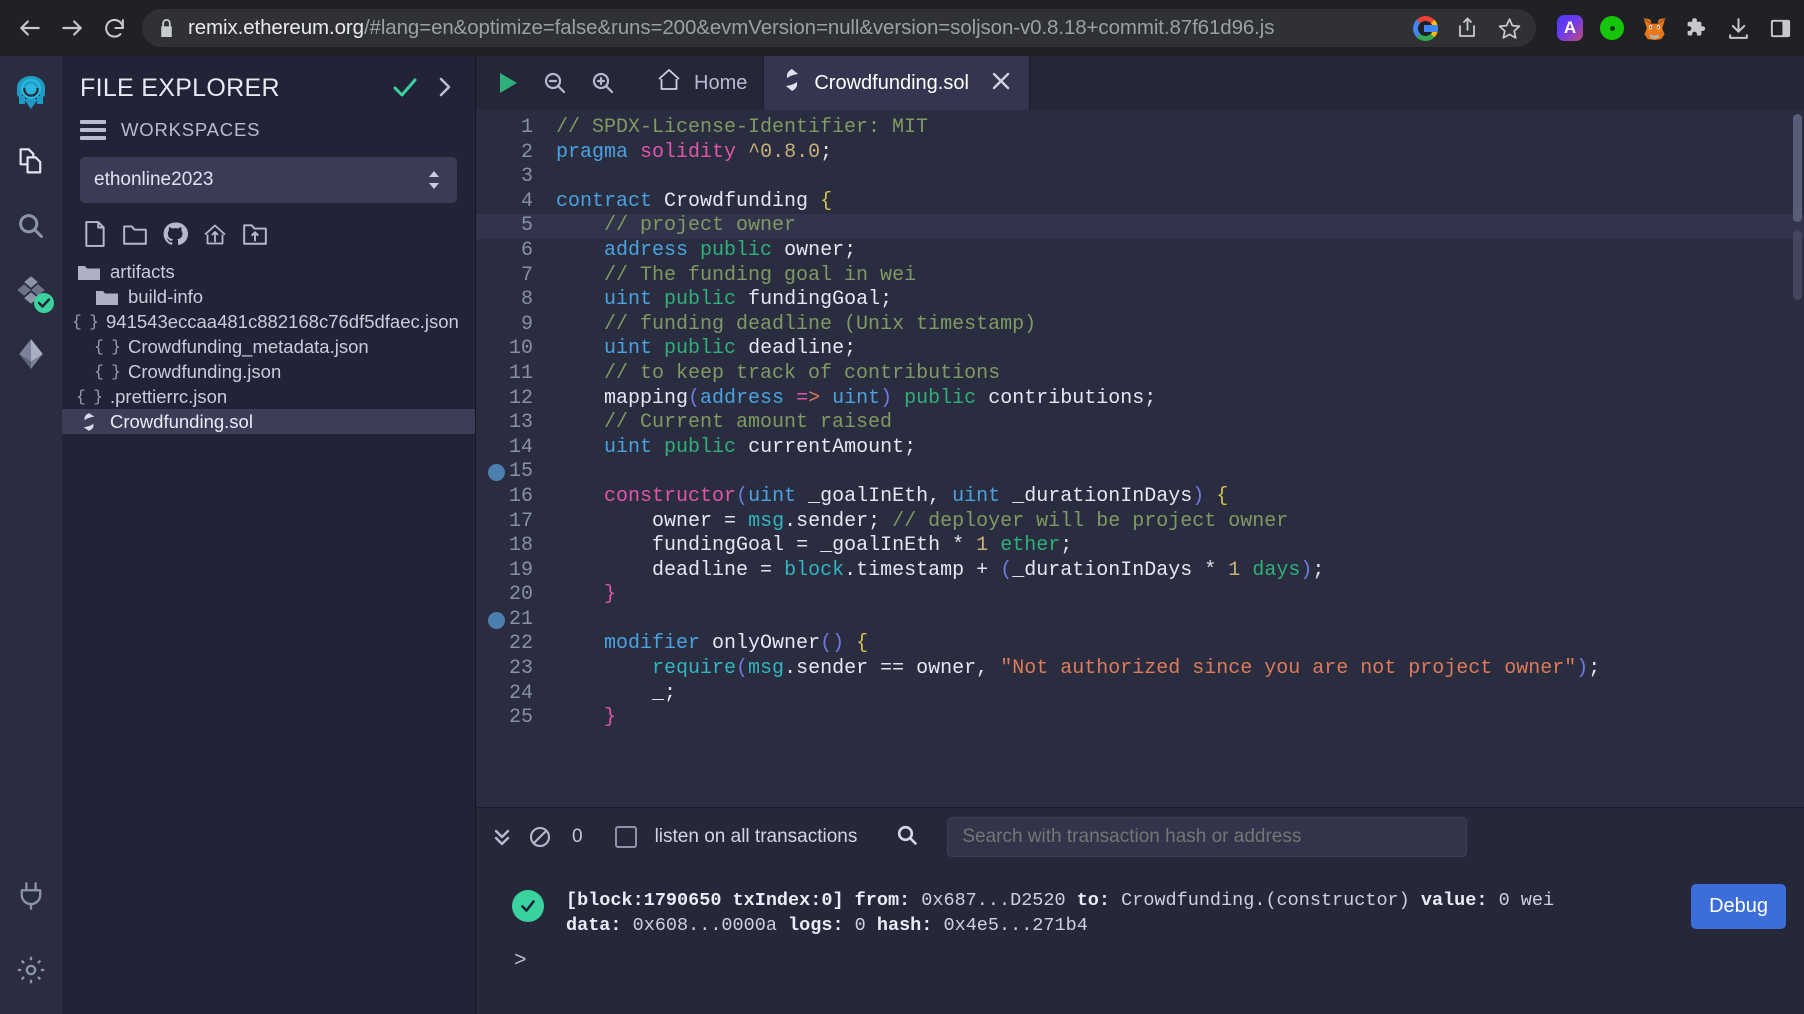 Image resolution: width=1804 pixels, height=1014 pixels. Describe the element at coordinates (1738, 28) in the screenshot. I see `downloads-icon` at that location.